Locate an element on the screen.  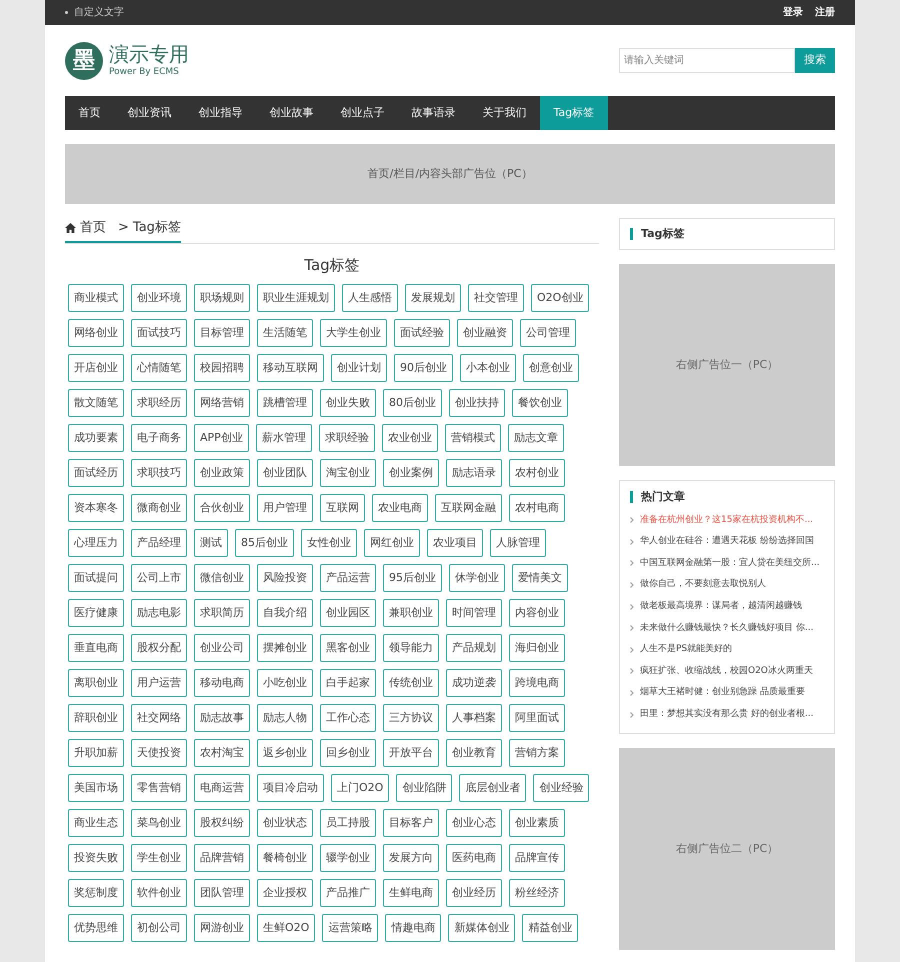
tag-link: 商业生态 is located at coordinates (96, 823).